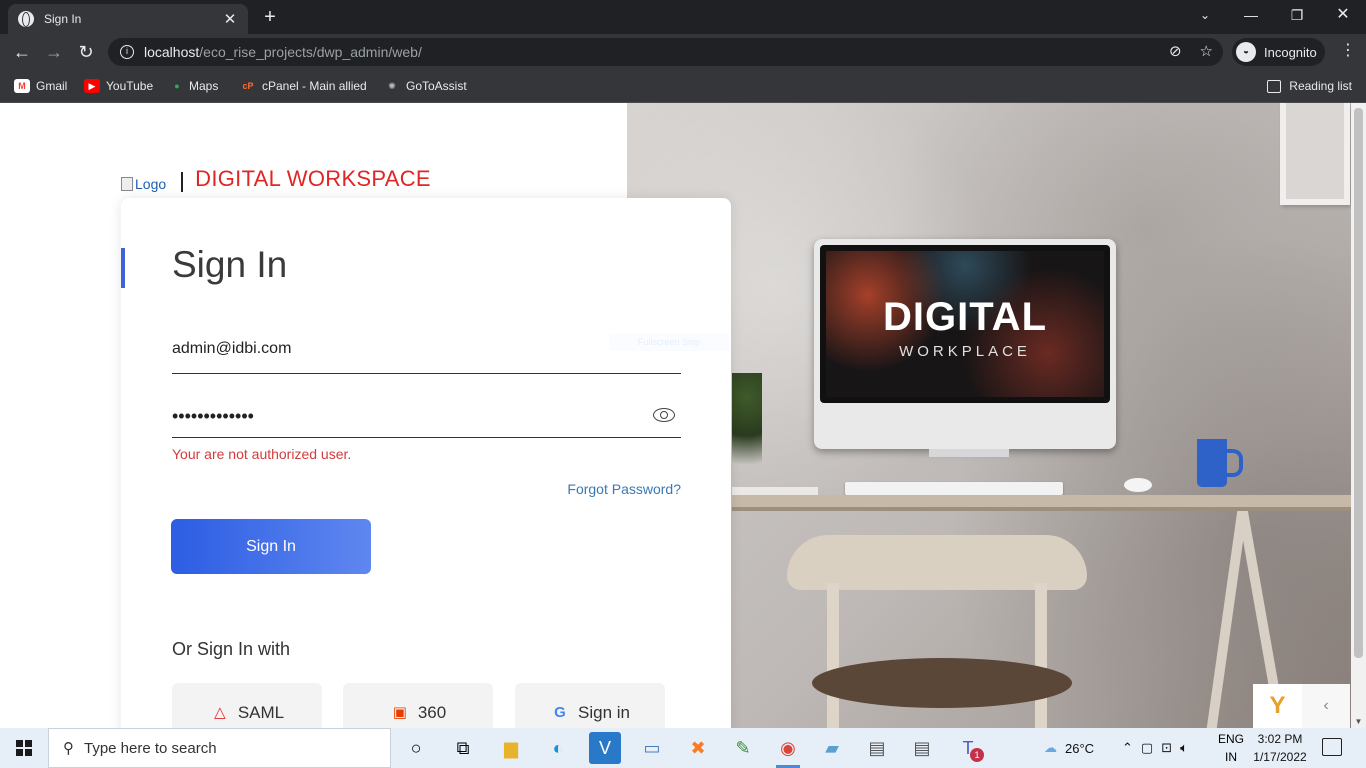 The image size is (1366, 768). What do you see at coordinates (1332, 747) in the screenshot?
I see `notifications-icon` at bounding box center [1332, 747].